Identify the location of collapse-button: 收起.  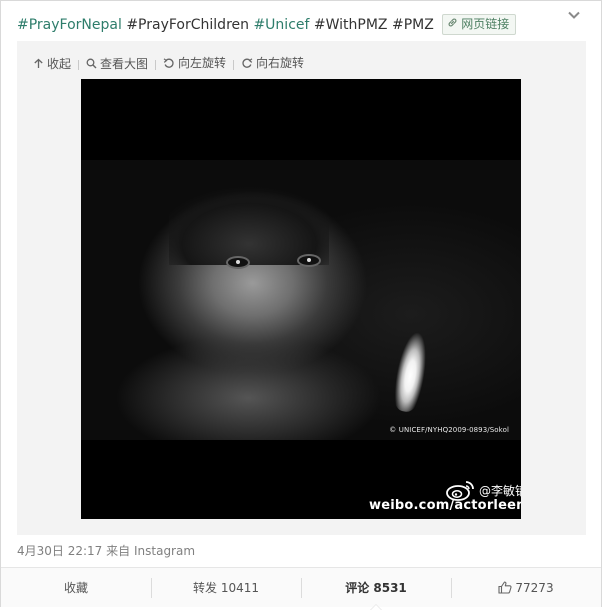
(52, 63).